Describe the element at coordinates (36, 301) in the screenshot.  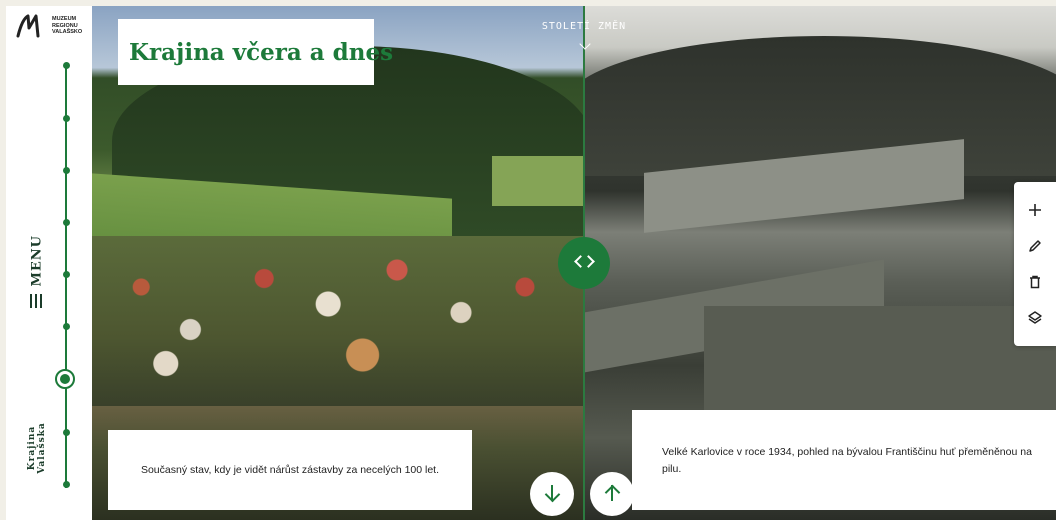
I see `hamburger-icon` at that location.